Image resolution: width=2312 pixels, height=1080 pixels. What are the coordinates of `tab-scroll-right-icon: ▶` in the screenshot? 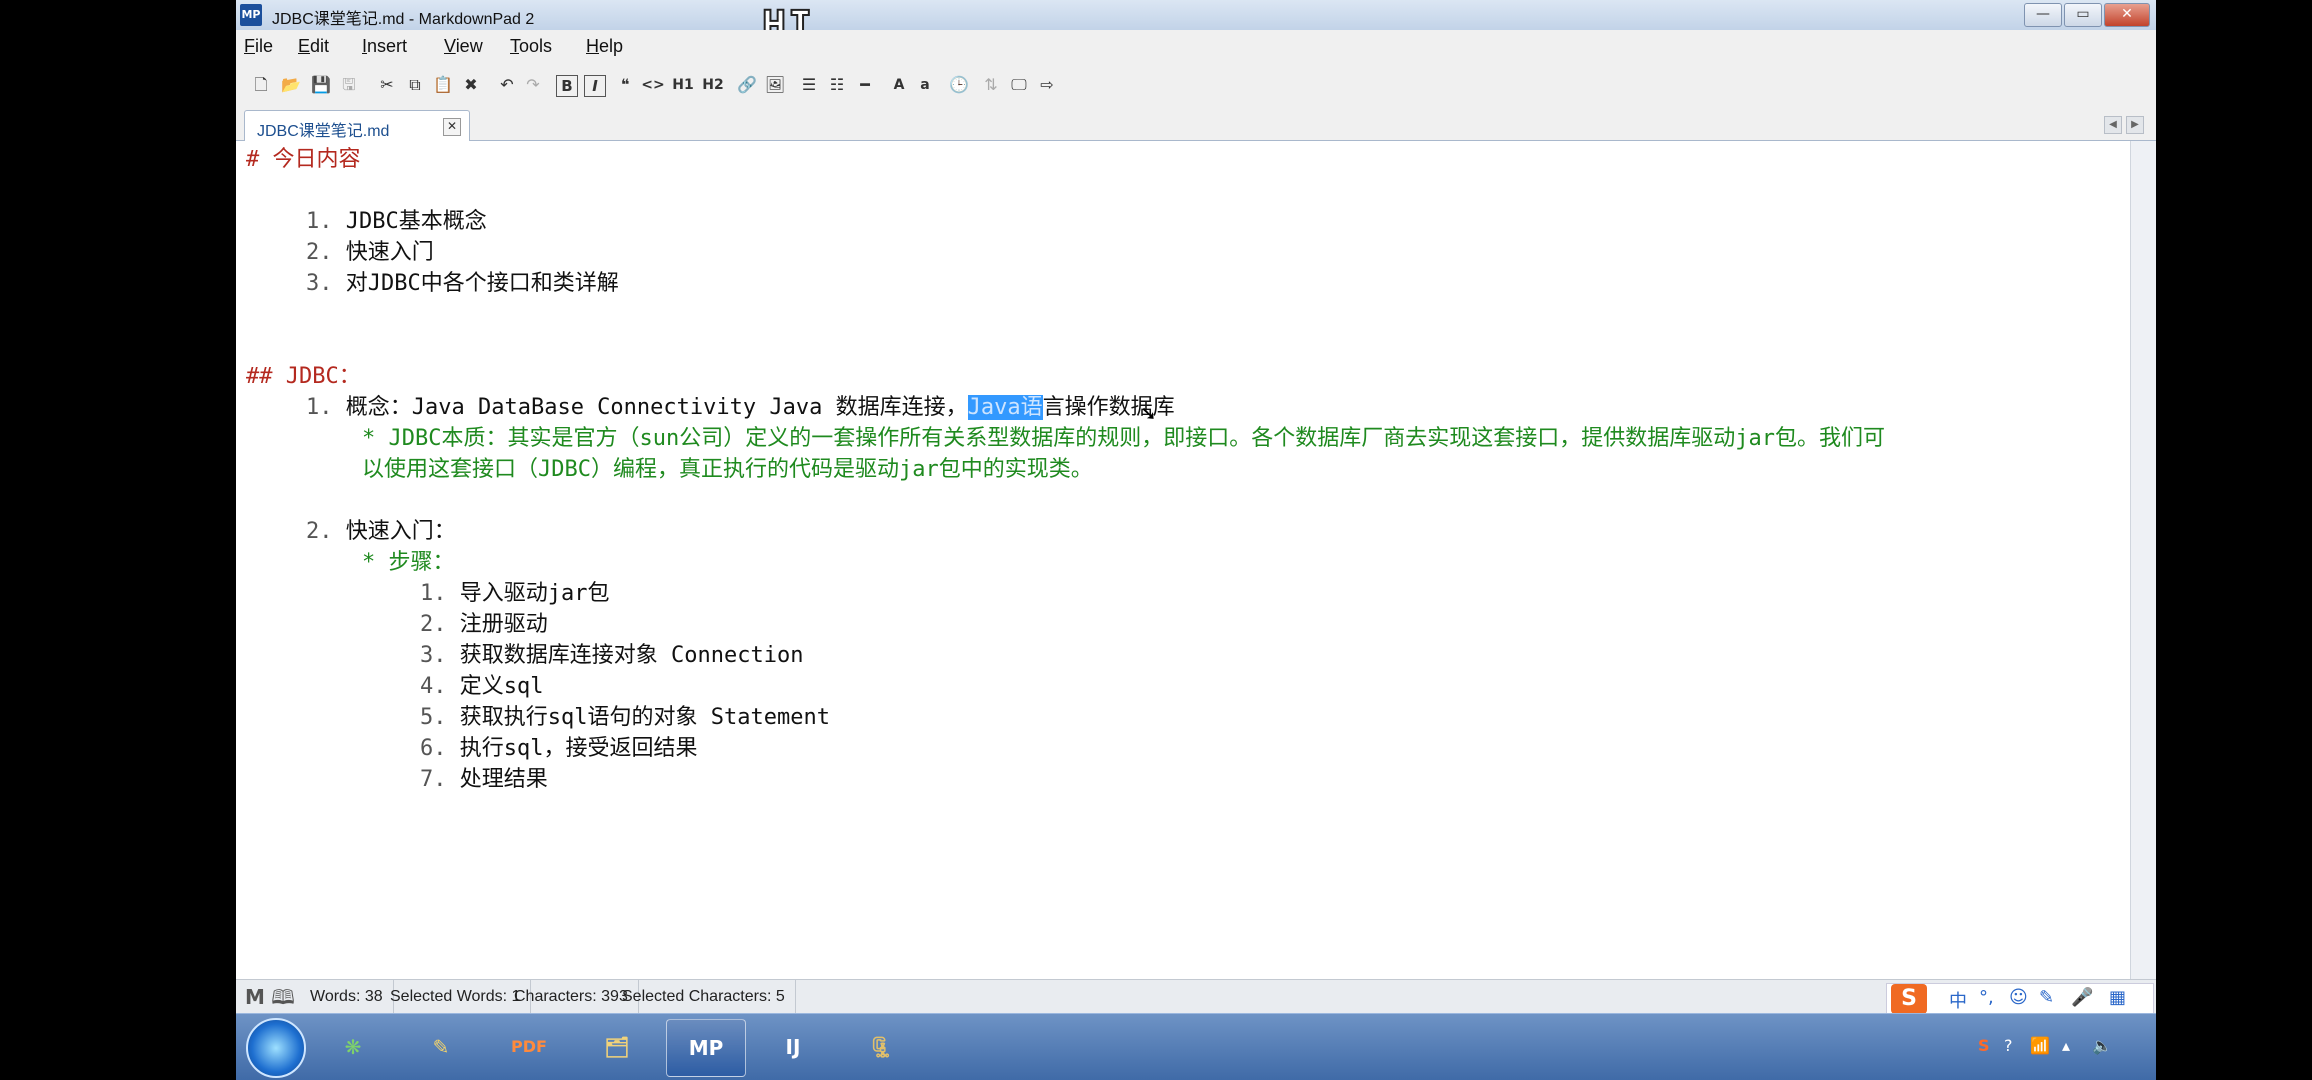 It's located at (2135, 125).